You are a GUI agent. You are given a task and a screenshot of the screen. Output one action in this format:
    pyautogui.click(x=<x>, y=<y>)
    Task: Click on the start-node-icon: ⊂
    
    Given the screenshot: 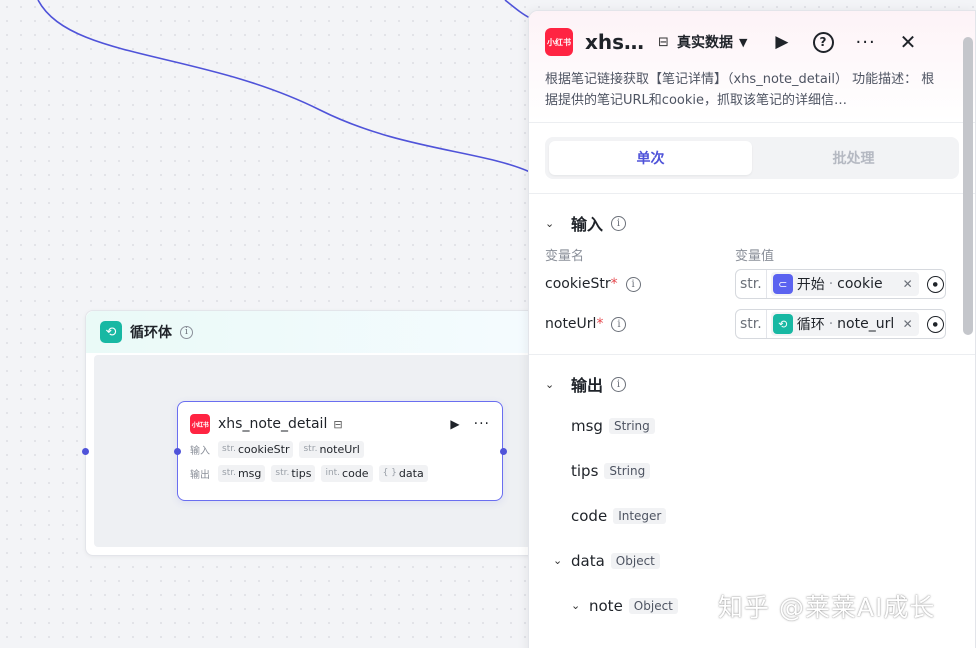 What is the action you would take?
    pyautogui.click(x=782, y=284)
    